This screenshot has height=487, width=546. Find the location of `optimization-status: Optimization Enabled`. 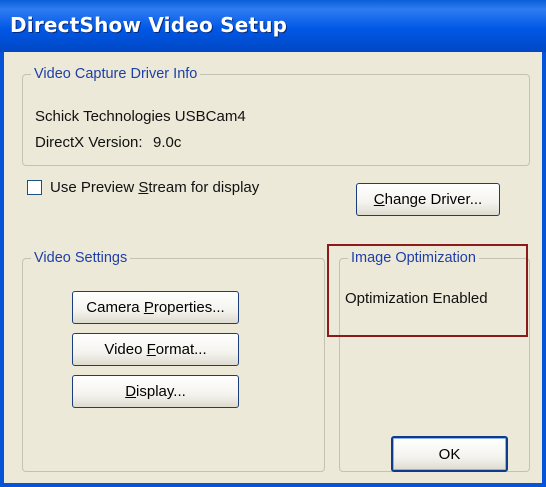

optimization-status: Optimization Enabled is located at coordinates (416, 298).